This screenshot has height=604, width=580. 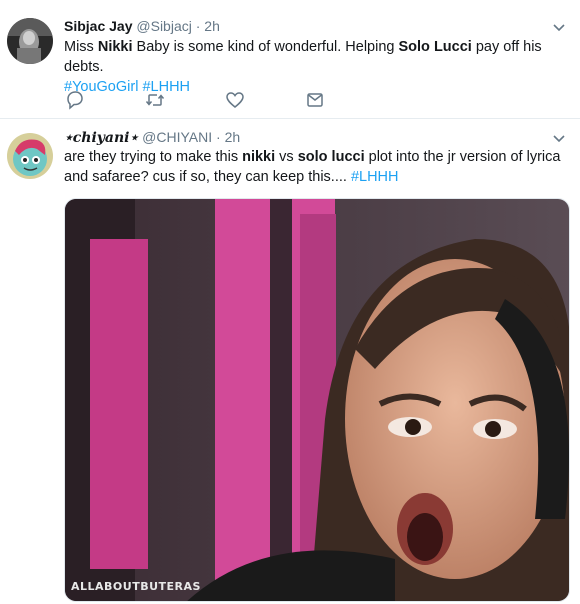 I want to click on display-name: Sibjac Jay, so click(x=98, y=26).